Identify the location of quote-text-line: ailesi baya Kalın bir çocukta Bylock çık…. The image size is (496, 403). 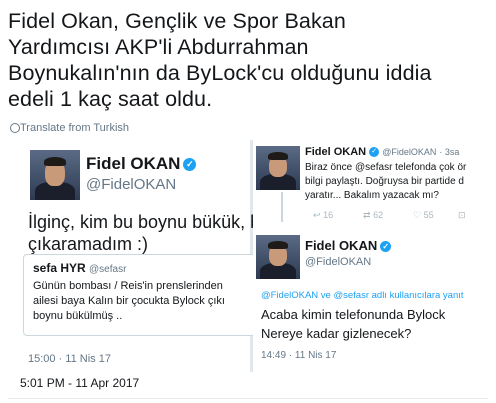
(129, 301).